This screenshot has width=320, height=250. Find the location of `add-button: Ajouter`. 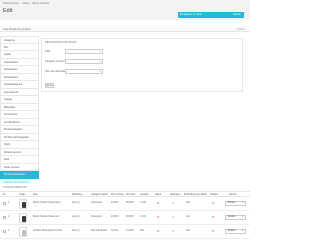

add-button: Ajouter is located at coordinates (49, 85).